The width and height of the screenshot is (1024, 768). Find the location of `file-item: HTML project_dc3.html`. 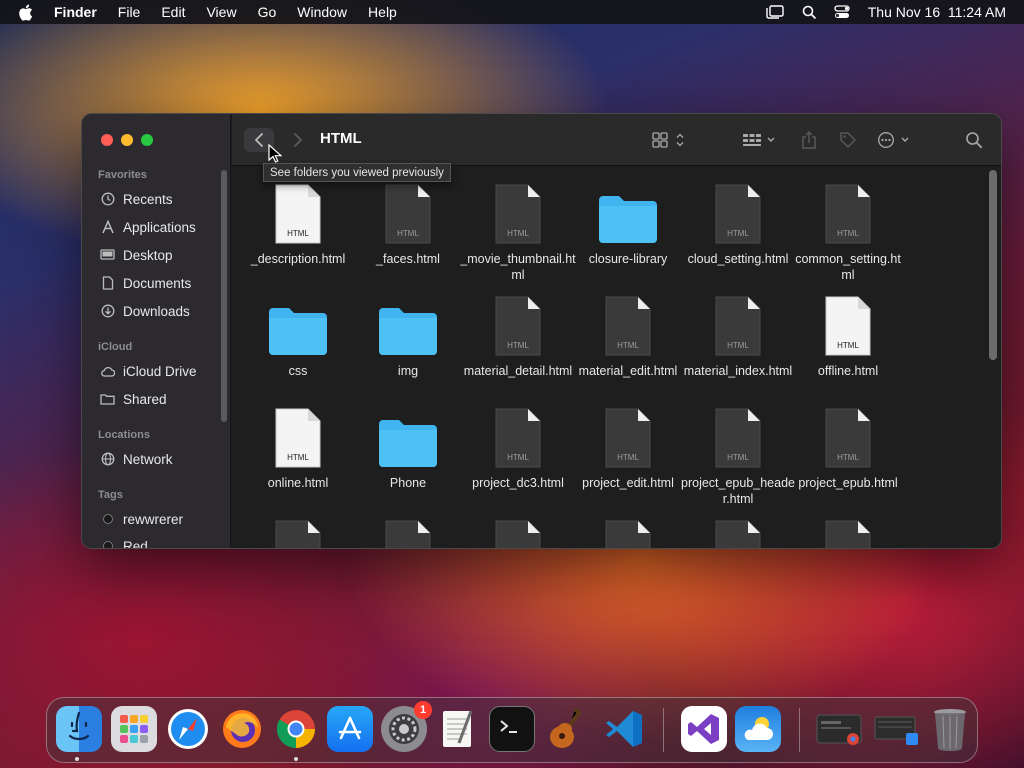

file-item: HTML project_dc3.html is located at coordinates (518, 447).